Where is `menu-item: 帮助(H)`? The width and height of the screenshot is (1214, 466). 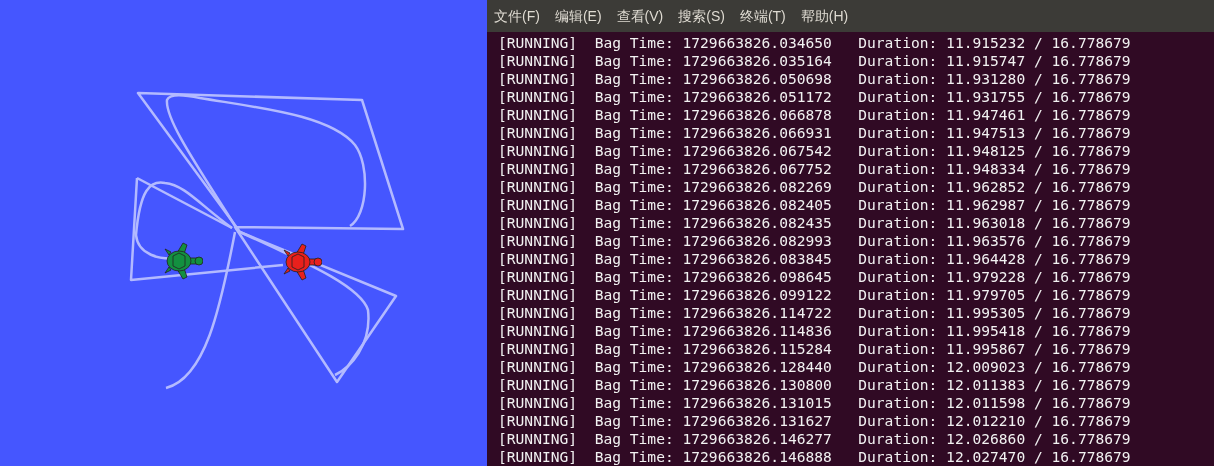
menu-item: 帮助(H) is located at coordinates (824, 16).